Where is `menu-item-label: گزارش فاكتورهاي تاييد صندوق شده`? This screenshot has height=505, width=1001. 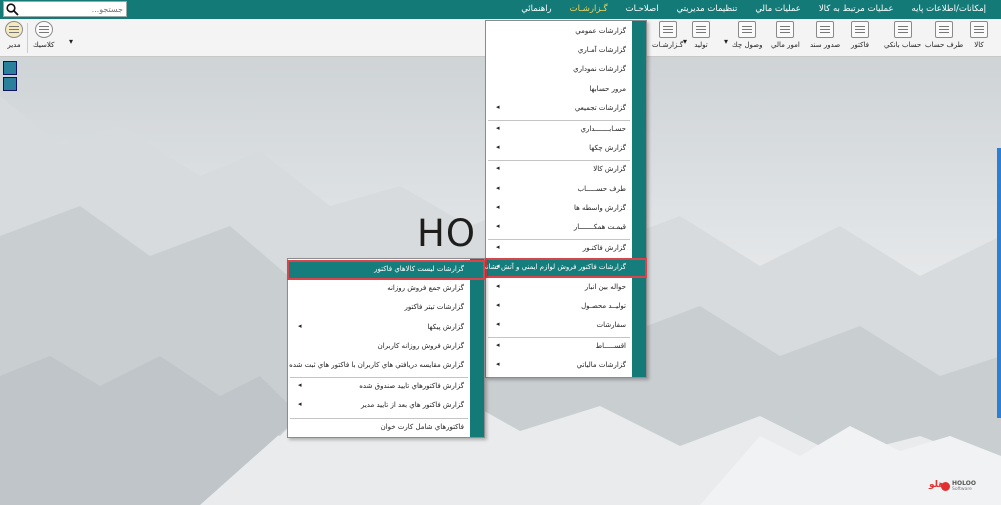 menu-item-label: گزارش فاكتورهاي تاييد صندوق شده is located at coordinates (411, 386).